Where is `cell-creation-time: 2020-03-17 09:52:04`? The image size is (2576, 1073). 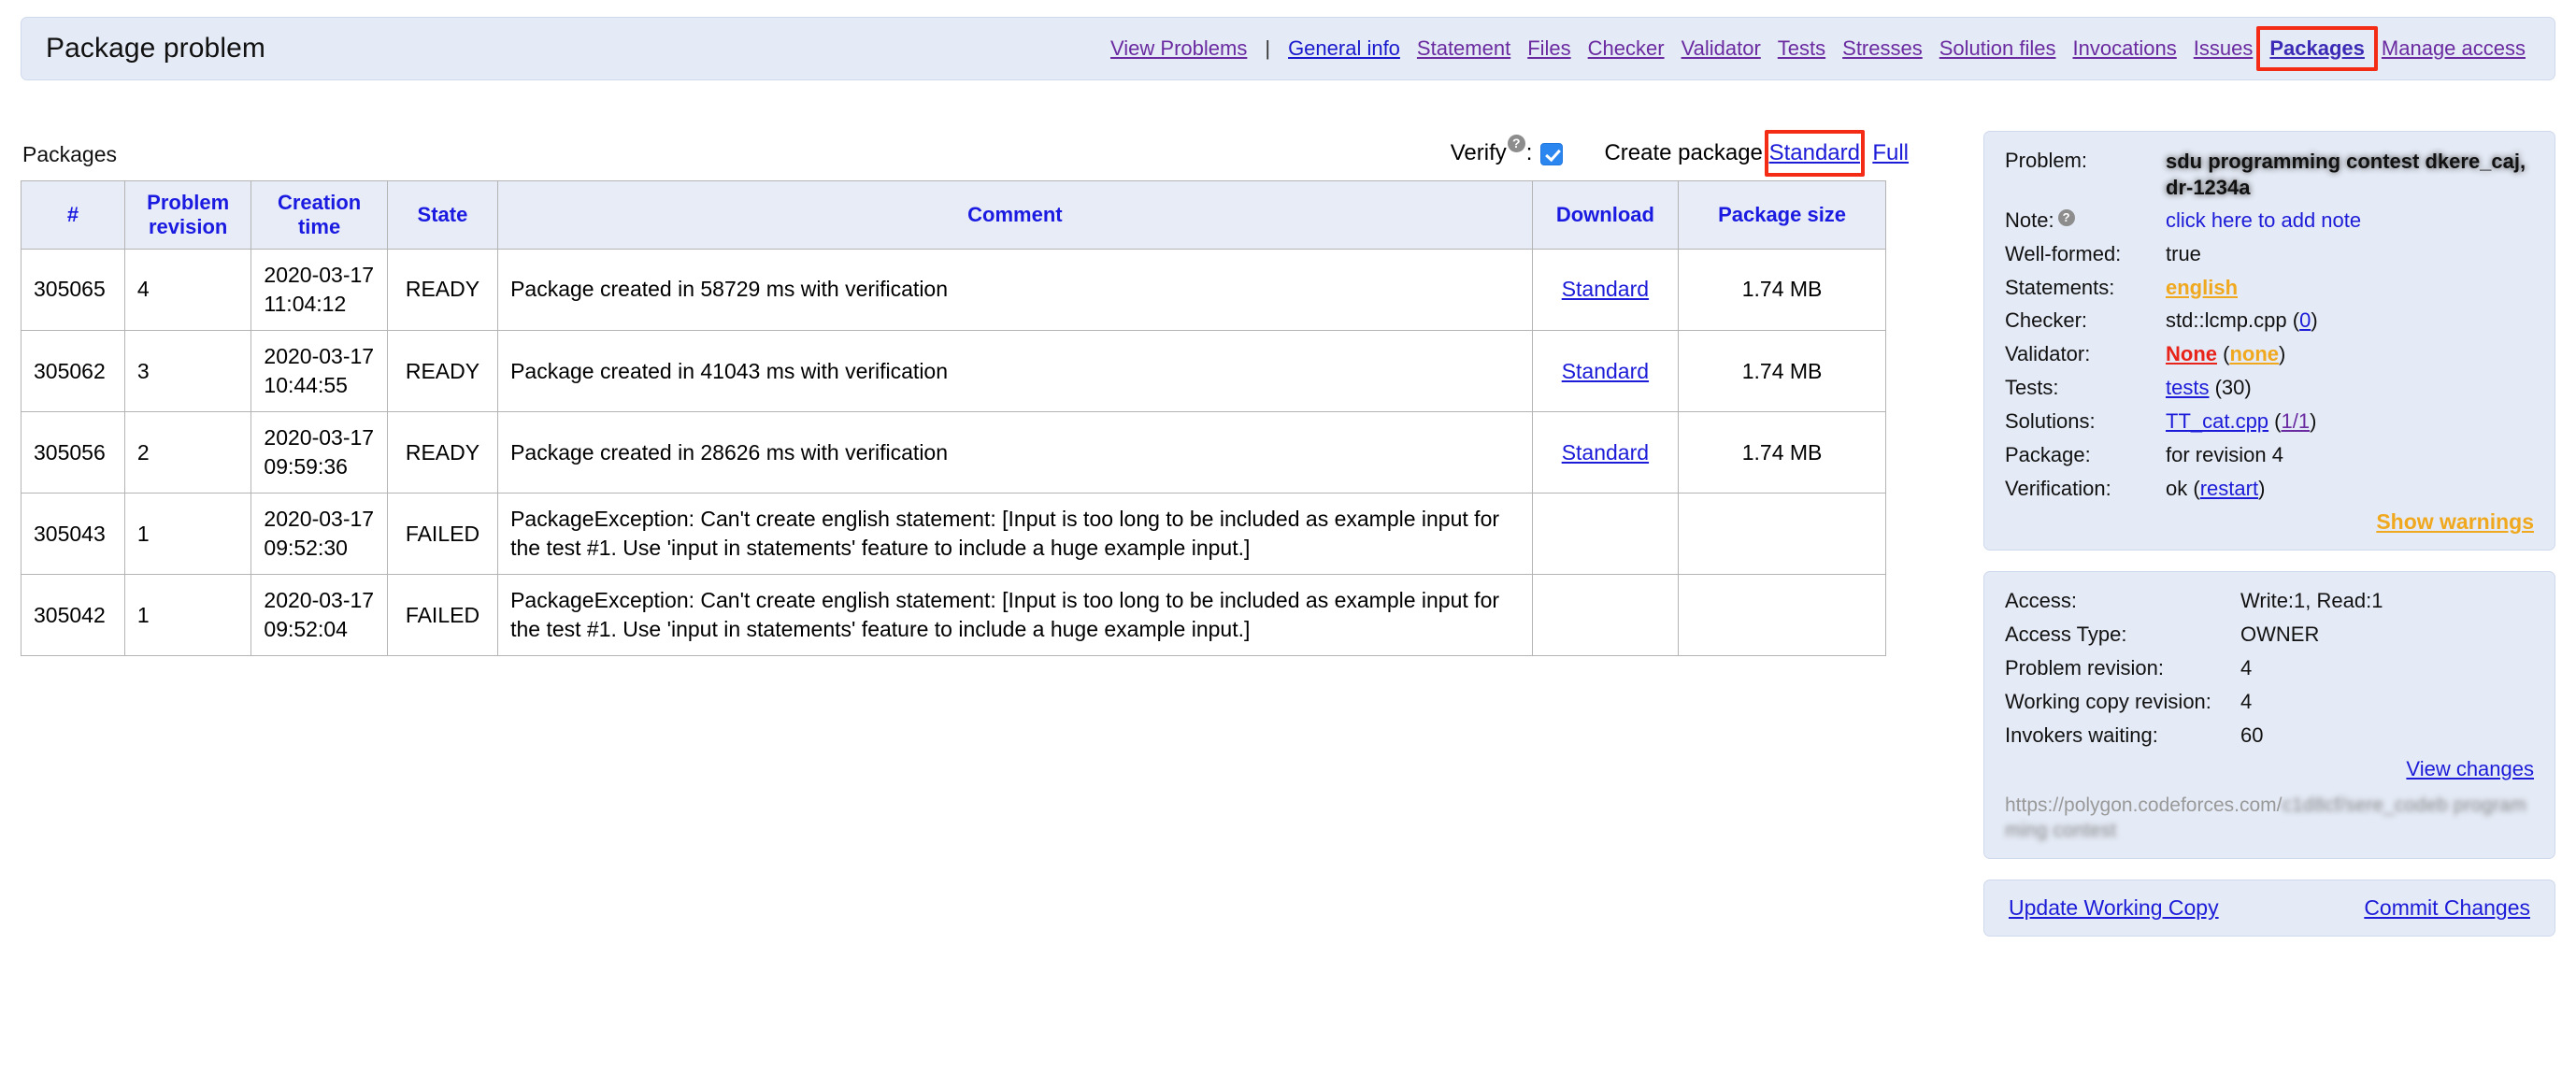 cell-creation-time: 2020-03-17 09:52:04 is located at coordinates (319, 616).